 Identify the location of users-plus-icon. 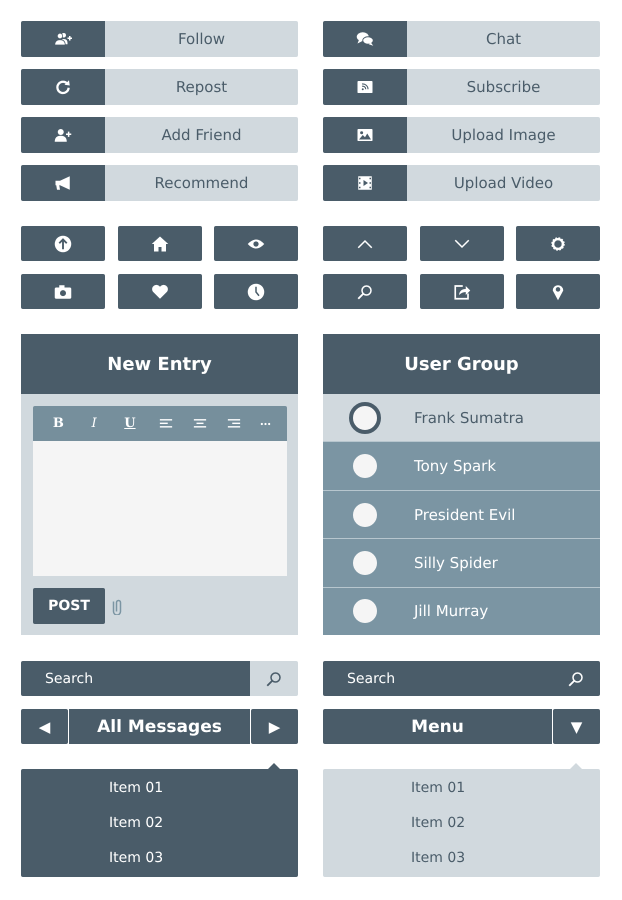
(63, 39).